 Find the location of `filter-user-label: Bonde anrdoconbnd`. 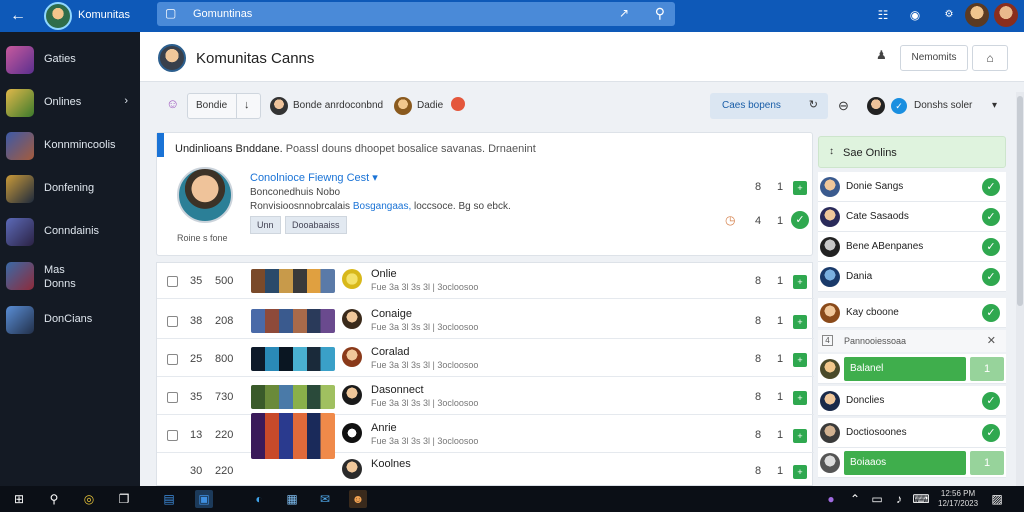

filter-user-label: Bonde anrdoconbnd is located at coordinates (338, 105).